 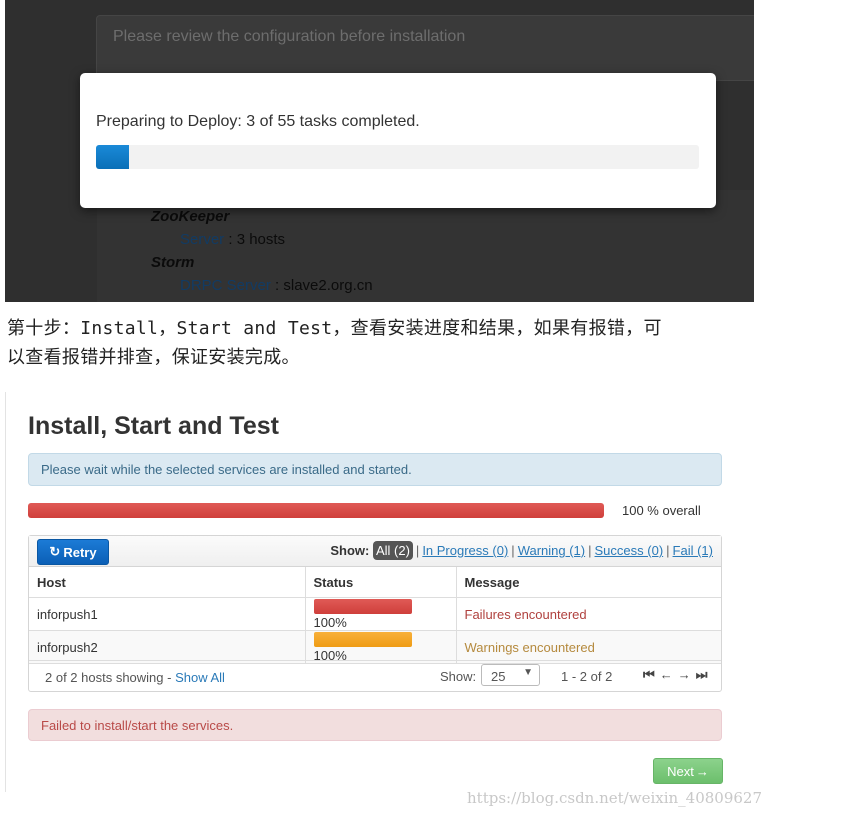 What do you see at coordinates (167, 614) in the screenshot?
I see `host-name: inforpush1` at bounding box center [167, 614].